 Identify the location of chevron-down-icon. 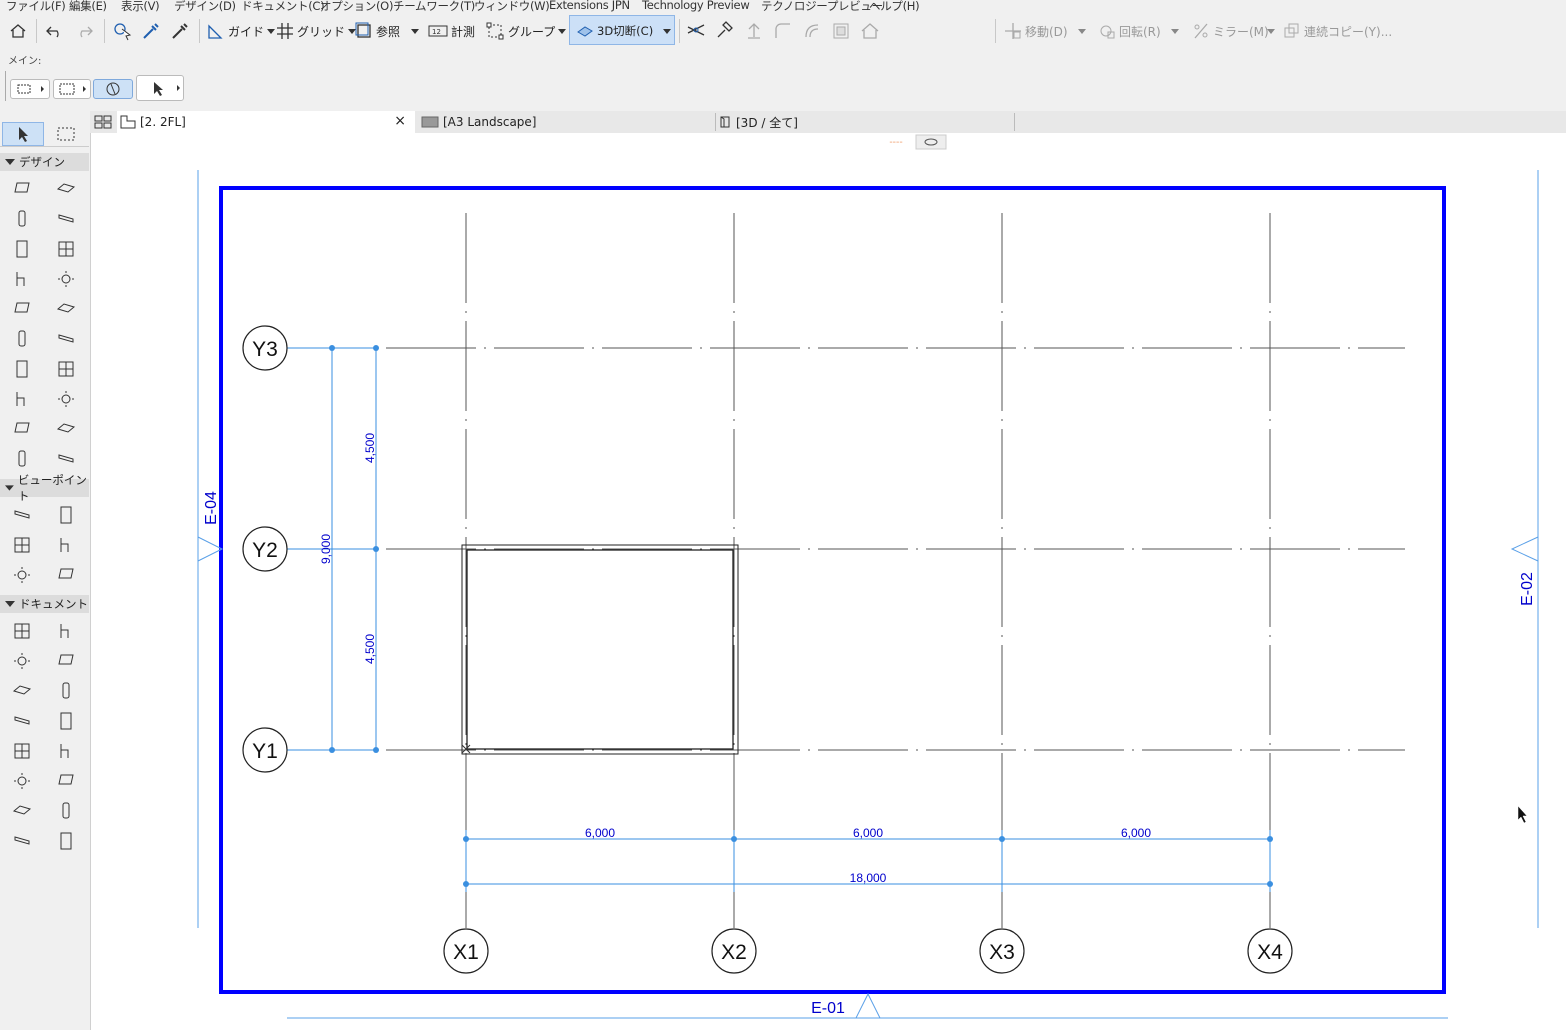
(415, 31).